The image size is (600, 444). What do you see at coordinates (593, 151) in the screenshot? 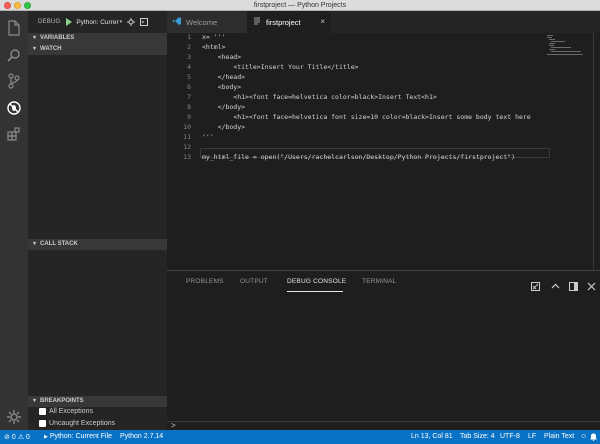
I see `vertical-scrollbar` at bounding box center [593, 151].